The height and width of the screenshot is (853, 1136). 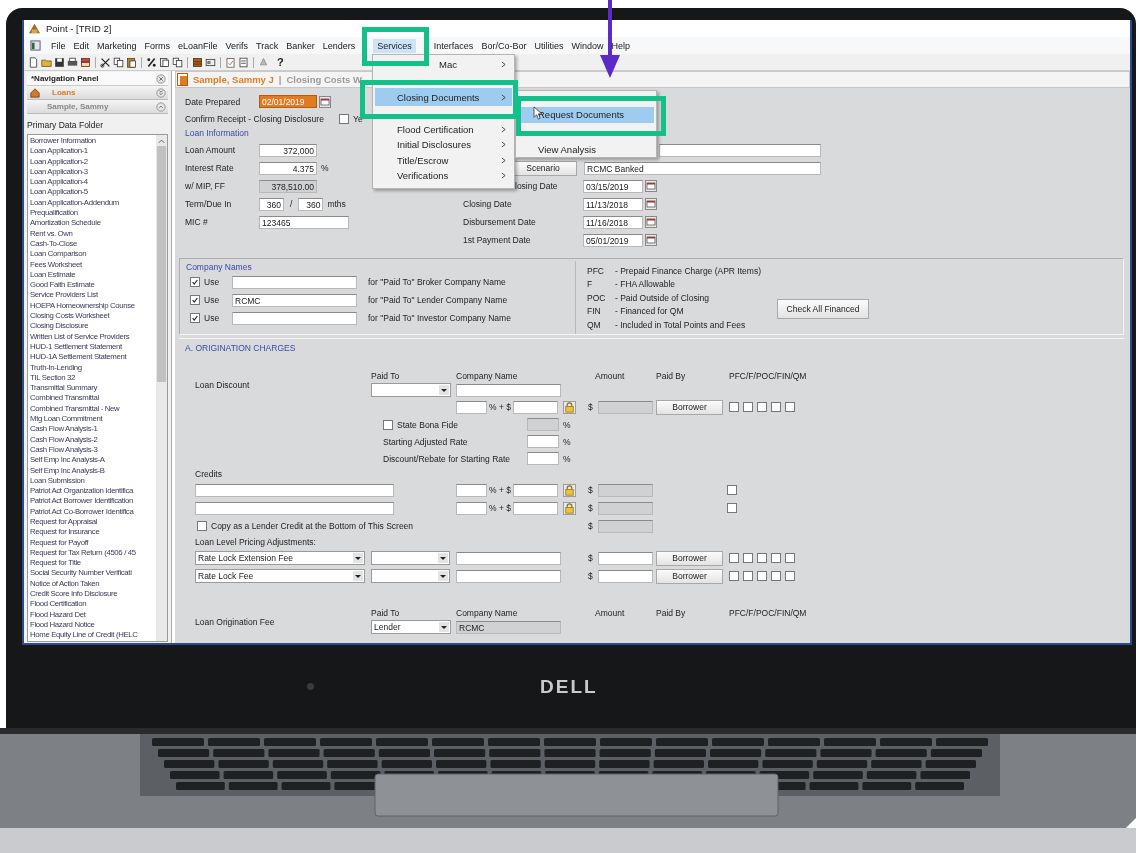 I want to click on date-field: 11/13/2018, so click(x=613, y=204).